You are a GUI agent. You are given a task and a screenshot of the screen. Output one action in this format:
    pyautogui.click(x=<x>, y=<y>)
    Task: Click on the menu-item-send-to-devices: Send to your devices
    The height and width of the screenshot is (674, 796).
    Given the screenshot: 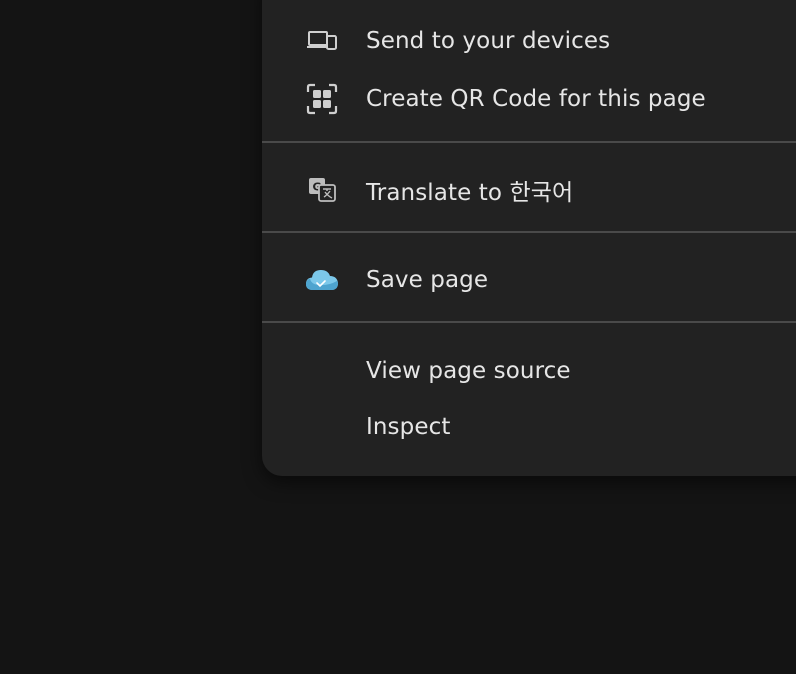 What is the action you would take?
    pyautogui.click(x=529, y=41)
    